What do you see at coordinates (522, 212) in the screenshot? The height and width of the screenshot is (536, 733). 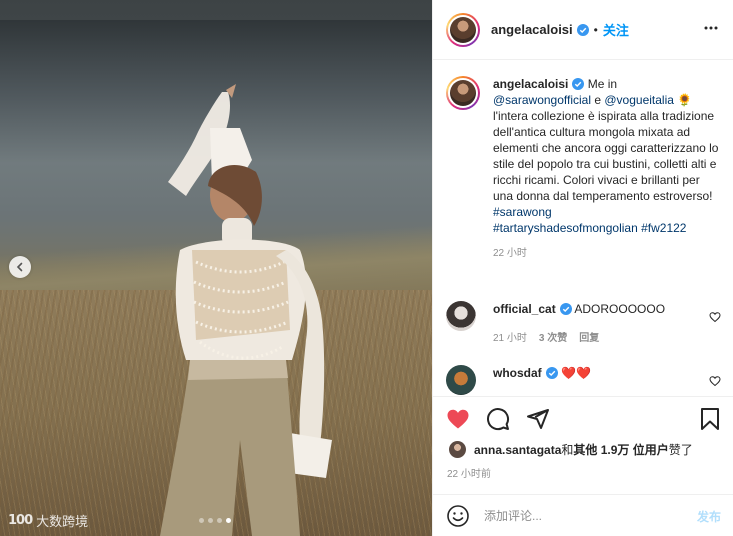 I see `hashtag-link: #sarawong` at bounding box center [522, 212].